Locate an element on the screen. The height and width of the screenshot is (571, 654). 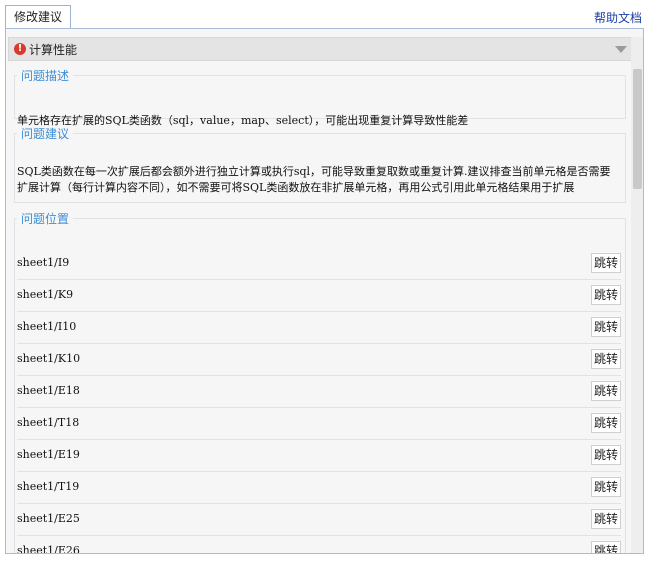
problem-location-legend: 问题位置 is located at coordinates (45, 219).